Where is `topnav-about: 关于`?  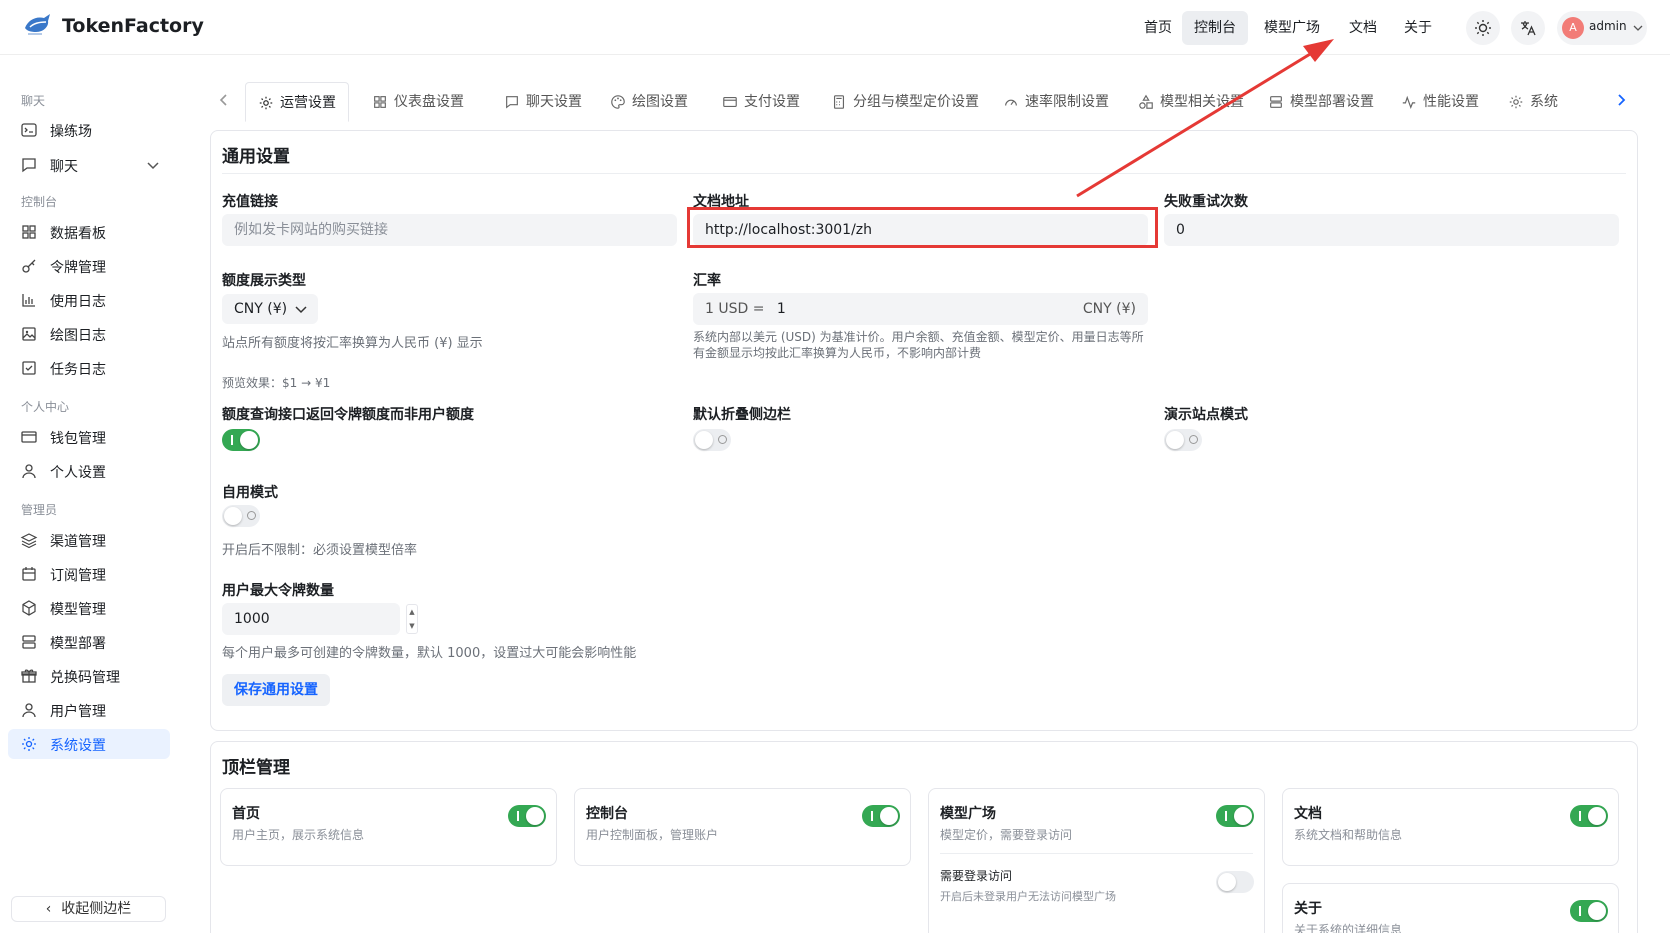
topnav-about: 关于 is located at coordinates (1418, 28).